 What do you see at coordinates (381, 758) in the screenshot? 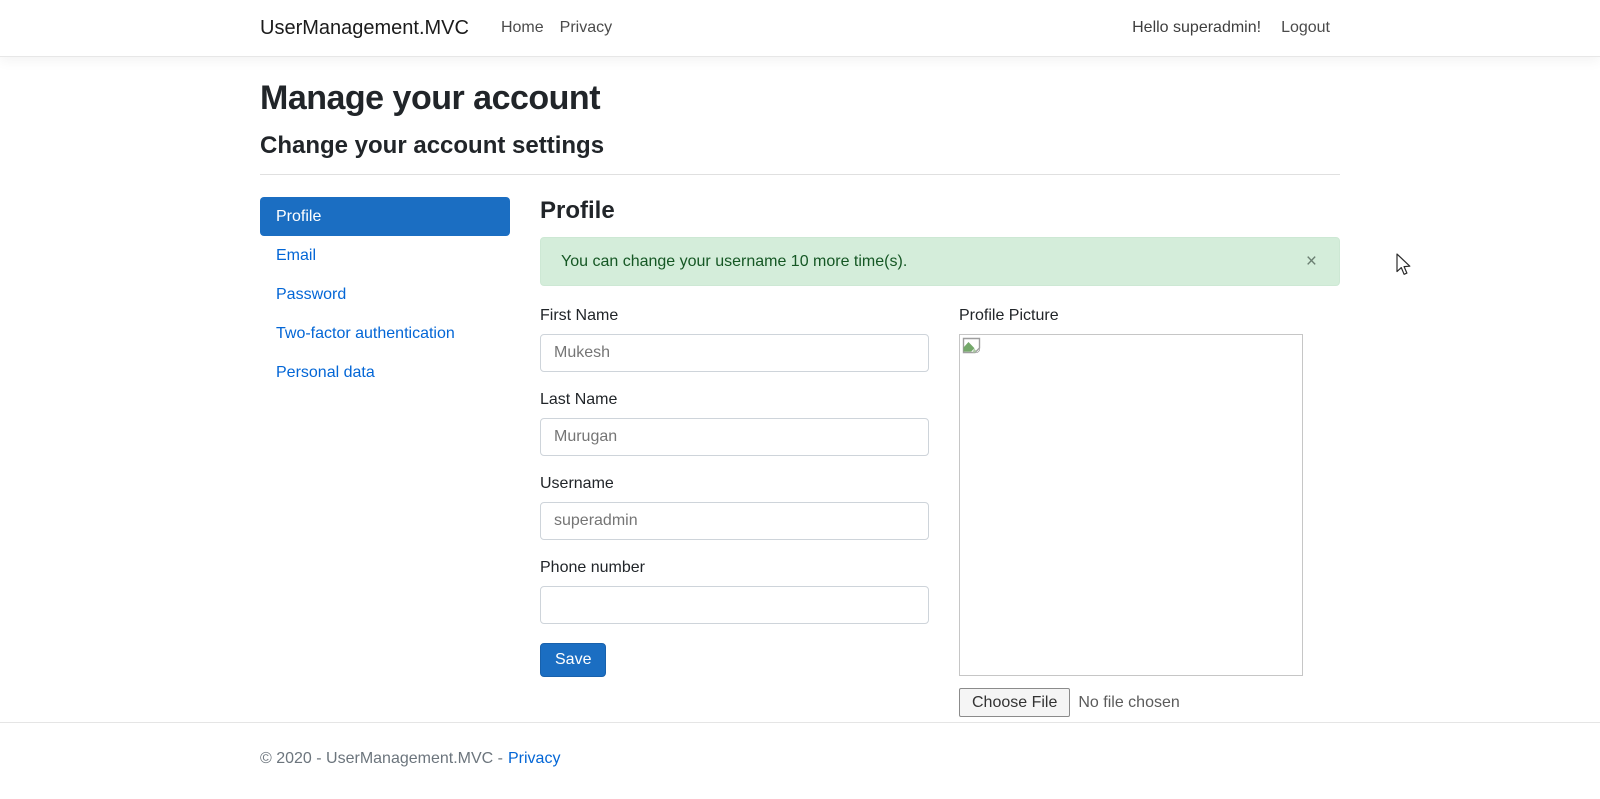
I see `copyright-text: © 2020 - UserManagement.MVC -` at bounding box center [381, 758].